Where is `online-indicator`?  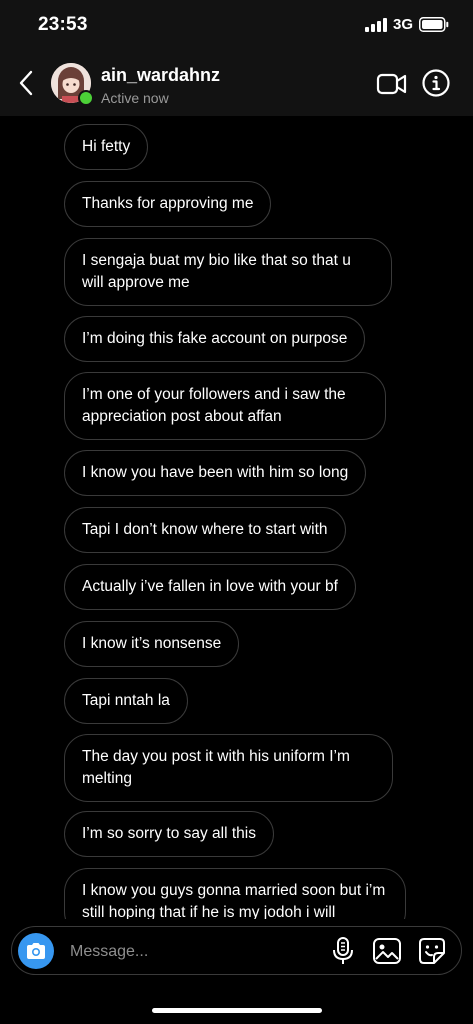
online-indicator is located at coordinates (86, 98).